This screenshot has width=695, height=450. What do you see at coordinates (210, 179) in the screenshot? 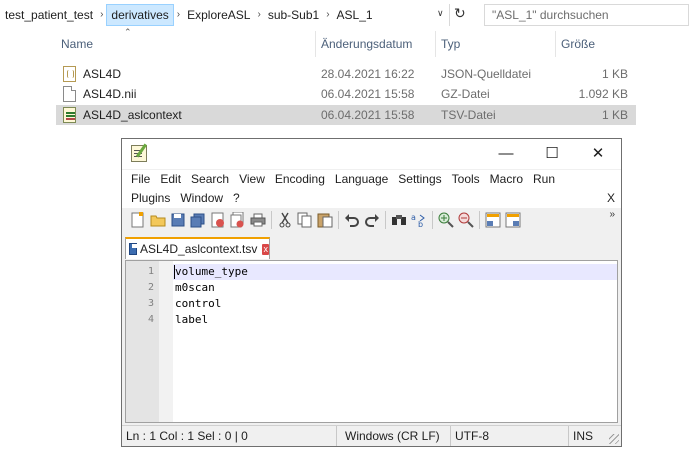
I see `menu-search: Search` at bounding box center [210, 179].